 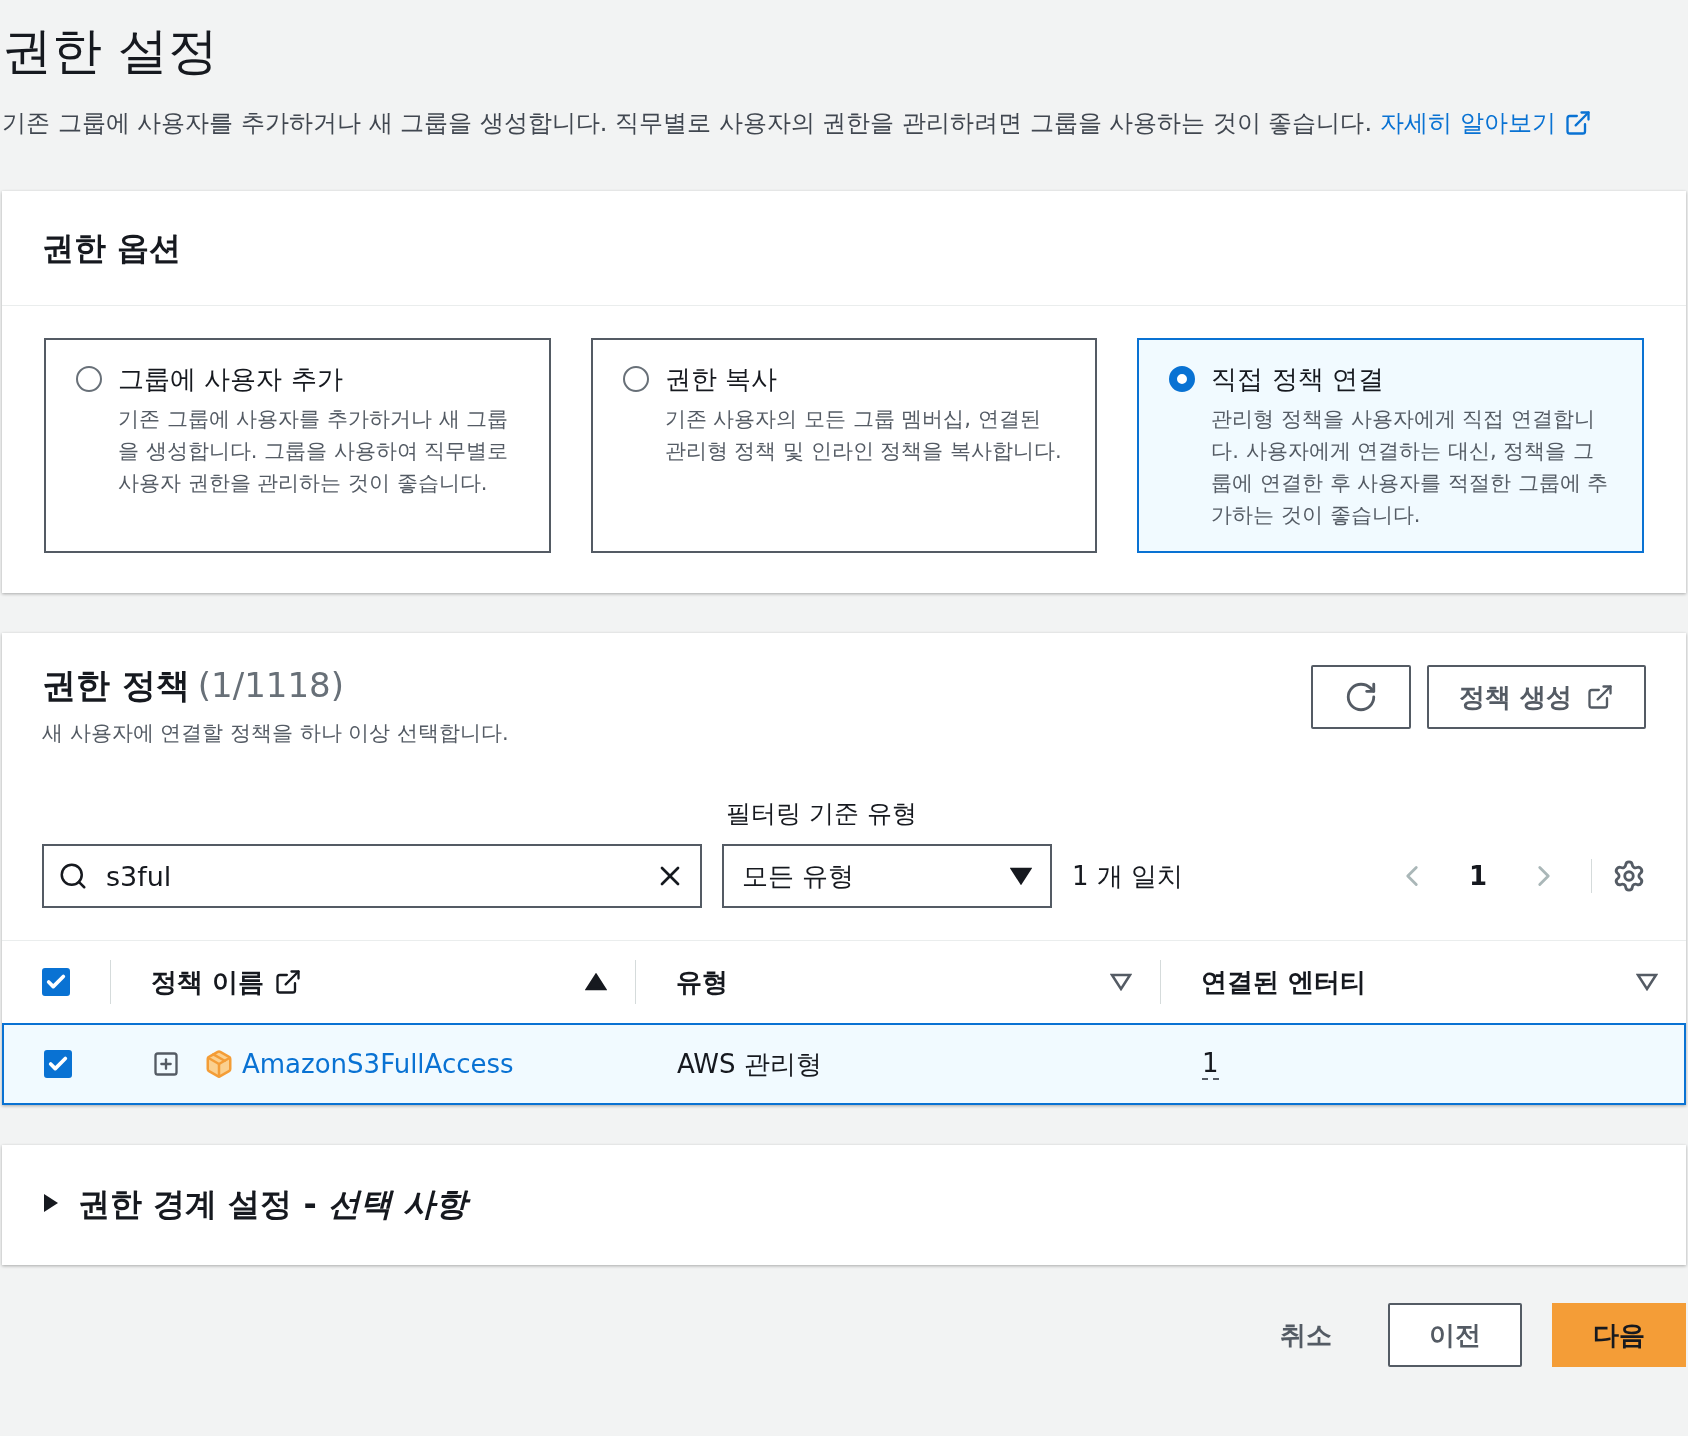 I want to click on expand-icon, so click(x=166, y=1064).